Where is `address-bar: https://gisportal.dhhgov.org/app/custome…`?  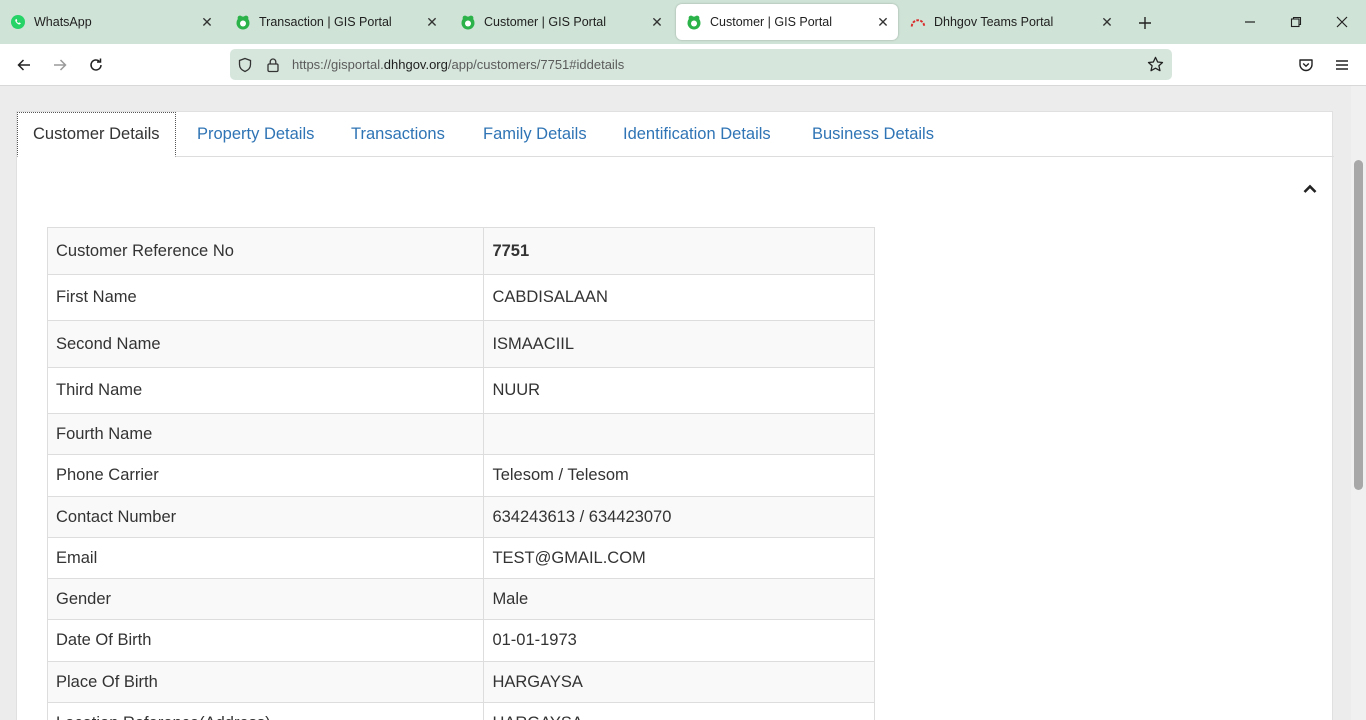 address-bar: https://gisportal.dhhgov.org/app/custome… is located at coordinates (701, 64).